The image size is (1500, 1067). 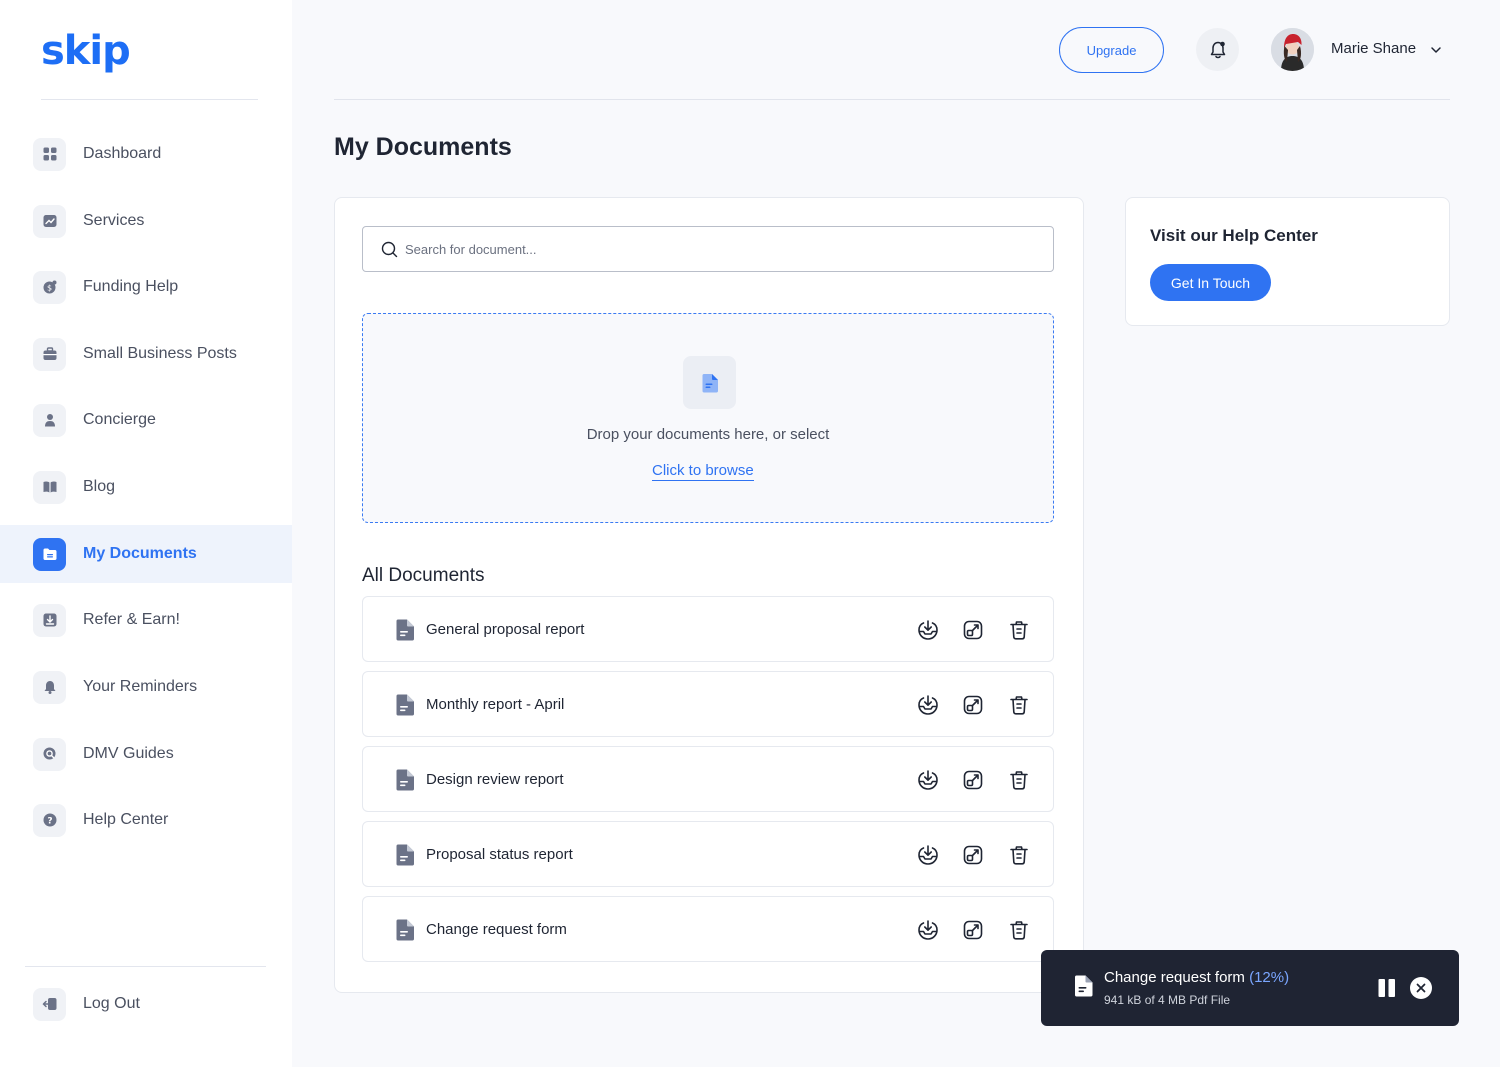 What do you see at coordinates (423, 575) in the screenshot?
I see `section-title: All Documents` at bounding box center [423, 575].